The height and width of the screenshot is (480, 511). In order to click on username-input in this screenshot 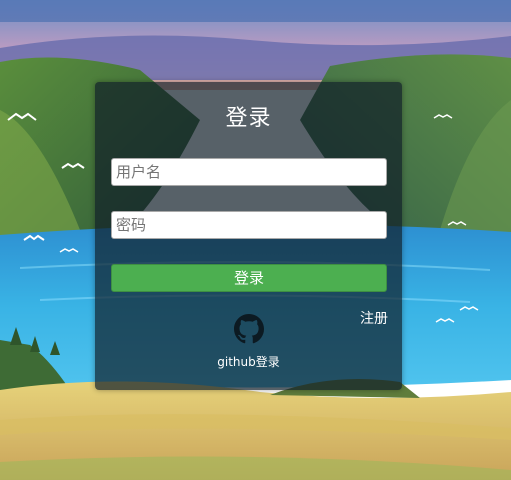, I will do `click(249, 172)`.